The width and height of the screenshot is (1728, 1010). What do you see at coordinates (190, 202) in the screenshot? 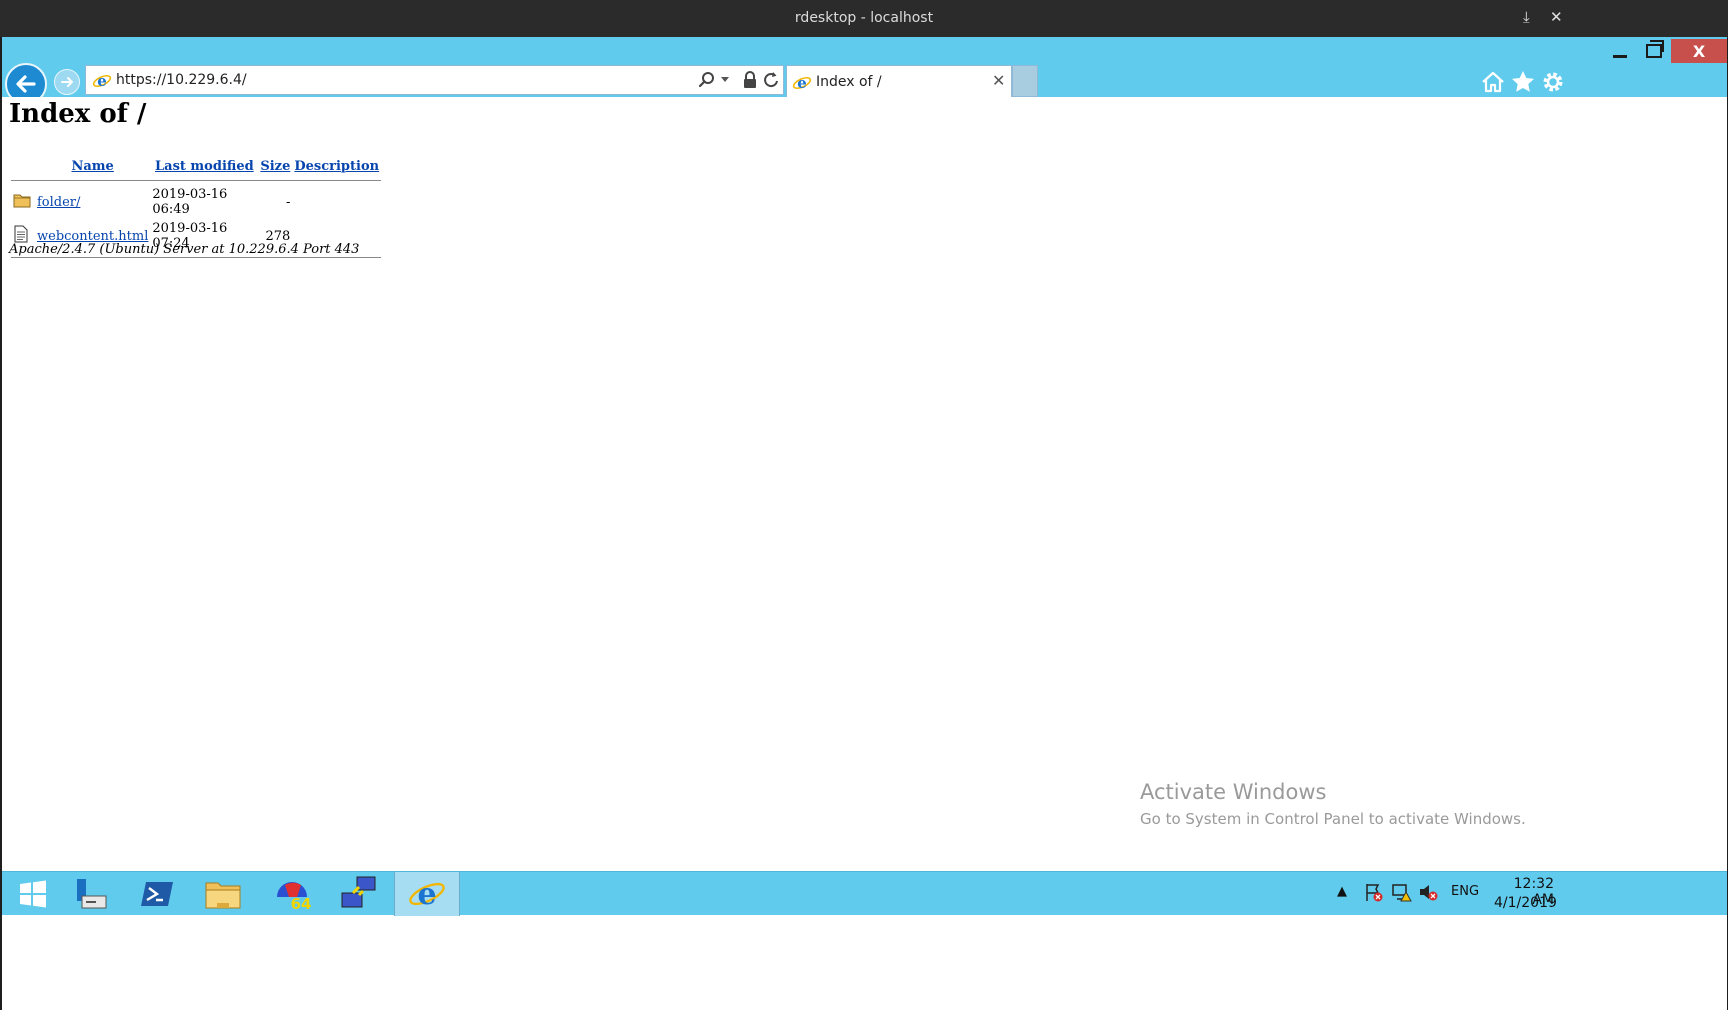
I see `folder-modified: 2019-03-16 06:49` at bounding box center [190, 202].